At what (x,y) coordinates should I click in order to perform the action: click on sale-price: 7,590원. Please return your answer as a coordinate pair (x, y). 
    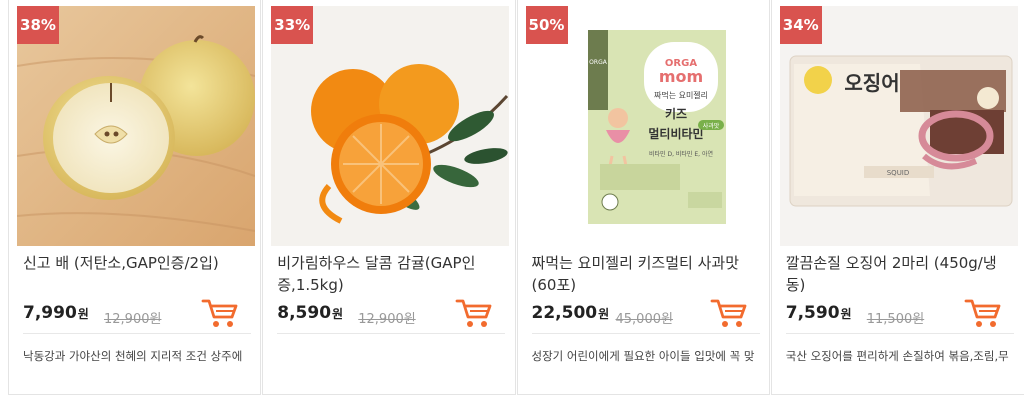
    Looking at the image, I should click on (818, 313).